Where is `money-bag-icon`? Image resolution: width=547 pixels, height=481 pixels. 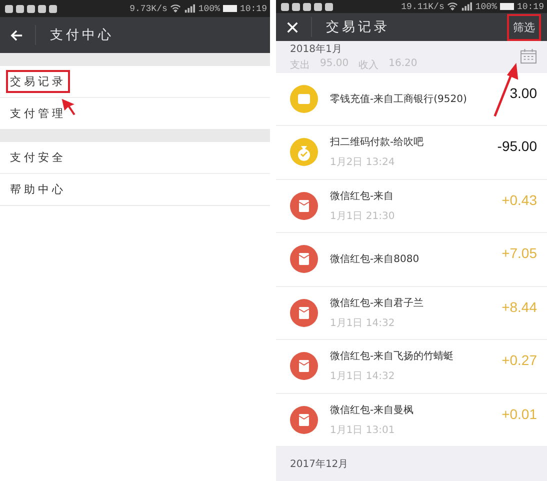
money-bag-icon is located at coordinates (304, 152).